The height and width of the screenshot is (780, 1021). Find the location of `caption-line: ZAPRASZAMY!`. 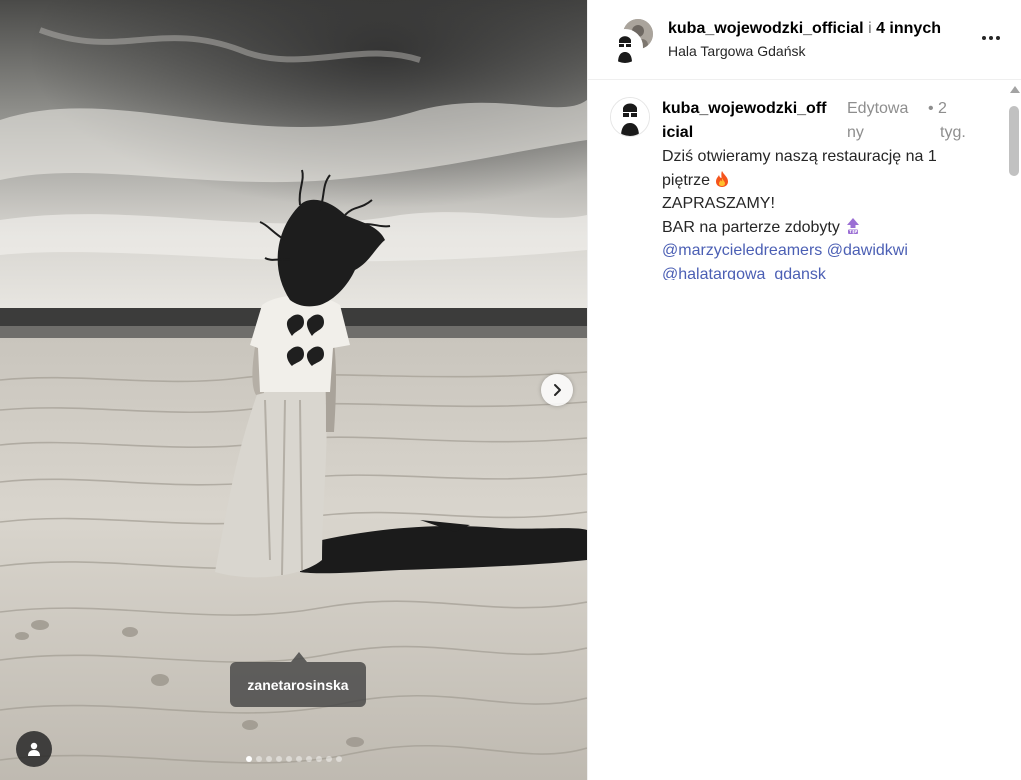

caption-line: ZAPRASZAMY! is located at coordinates (718, 203).